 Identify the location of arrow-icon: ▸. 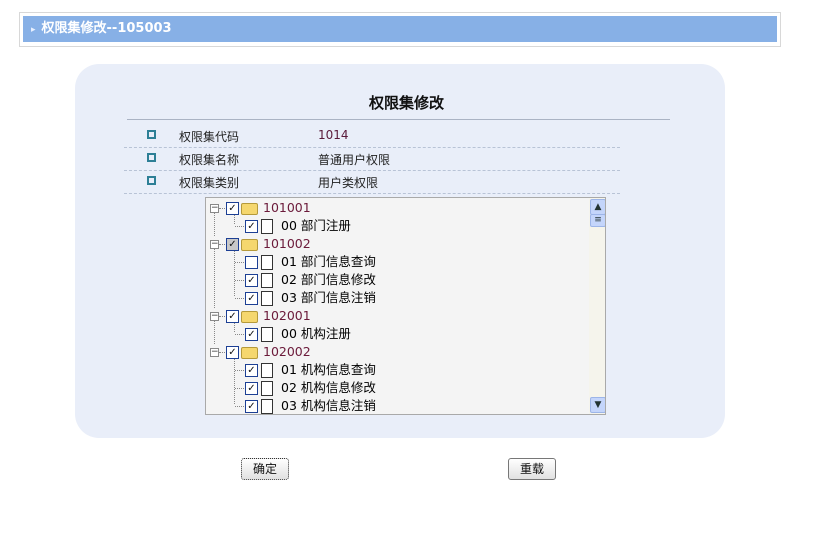
(33, 30).